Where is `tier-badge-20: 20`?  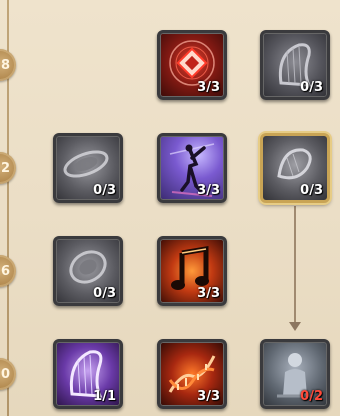
tier-badge-20: 20 is located at coordinates (8, 374).